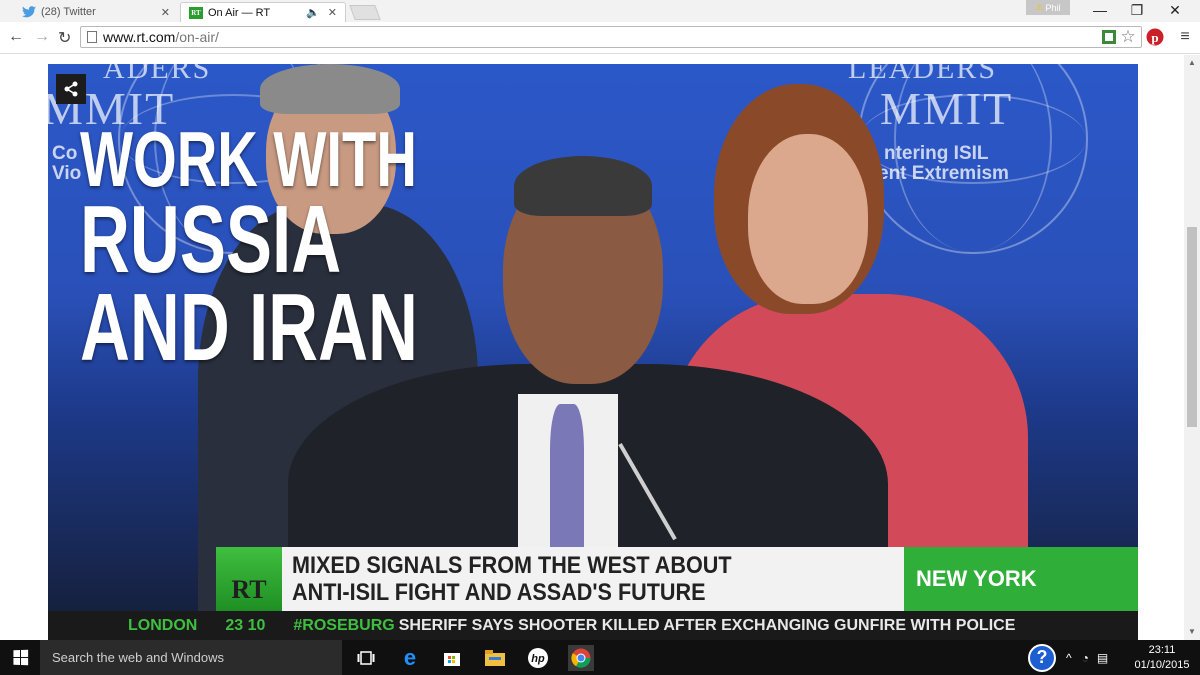 The height and width of the screenshot is (675, 1200). I want to click on backdrop-text: ent Extremism, so click(943, 173).